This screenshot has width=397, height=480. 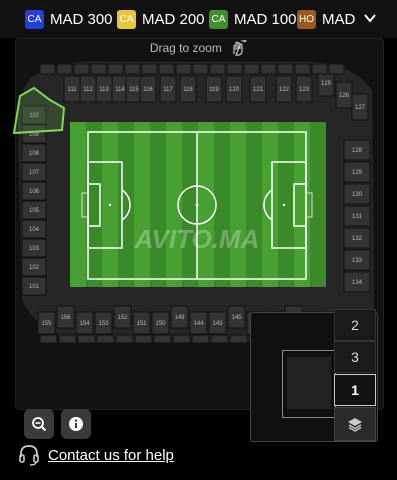 I want to click on section-label: 117, so click(x=168, y=90).